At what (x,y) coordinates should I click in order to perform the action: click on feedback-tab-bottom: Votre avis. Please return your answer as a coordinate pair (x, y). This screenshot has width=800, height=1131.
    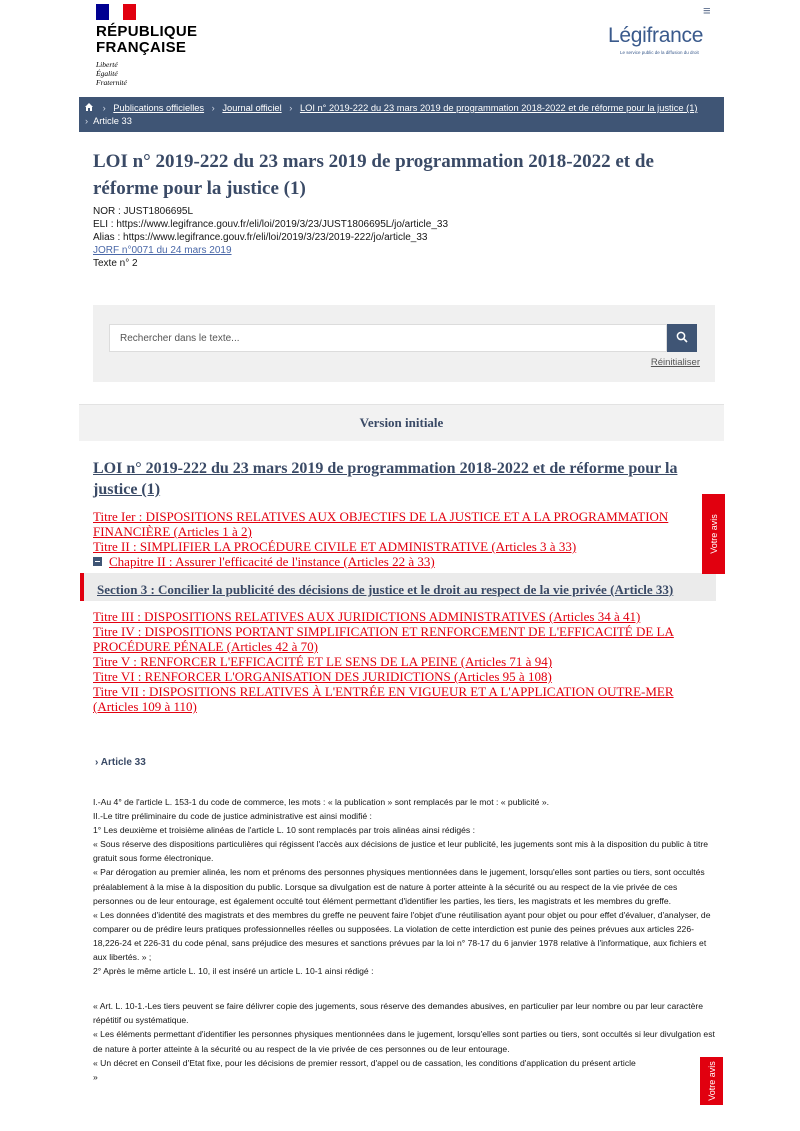
    Looking at the image, I should click on (711, 1081).